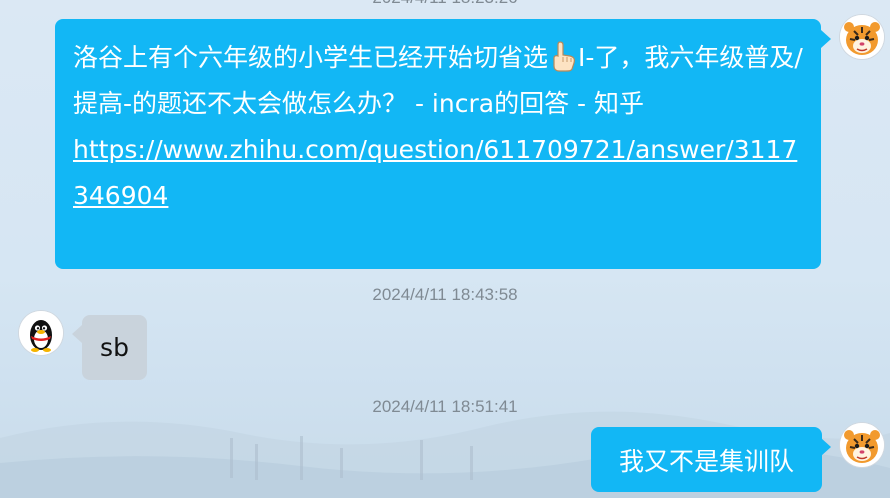 The width and height of the screenshot is (890, 498). Describe the element at coordinates (563, 56) in the screenshot. I see `index-finger-up-emoji-icon` at that location.